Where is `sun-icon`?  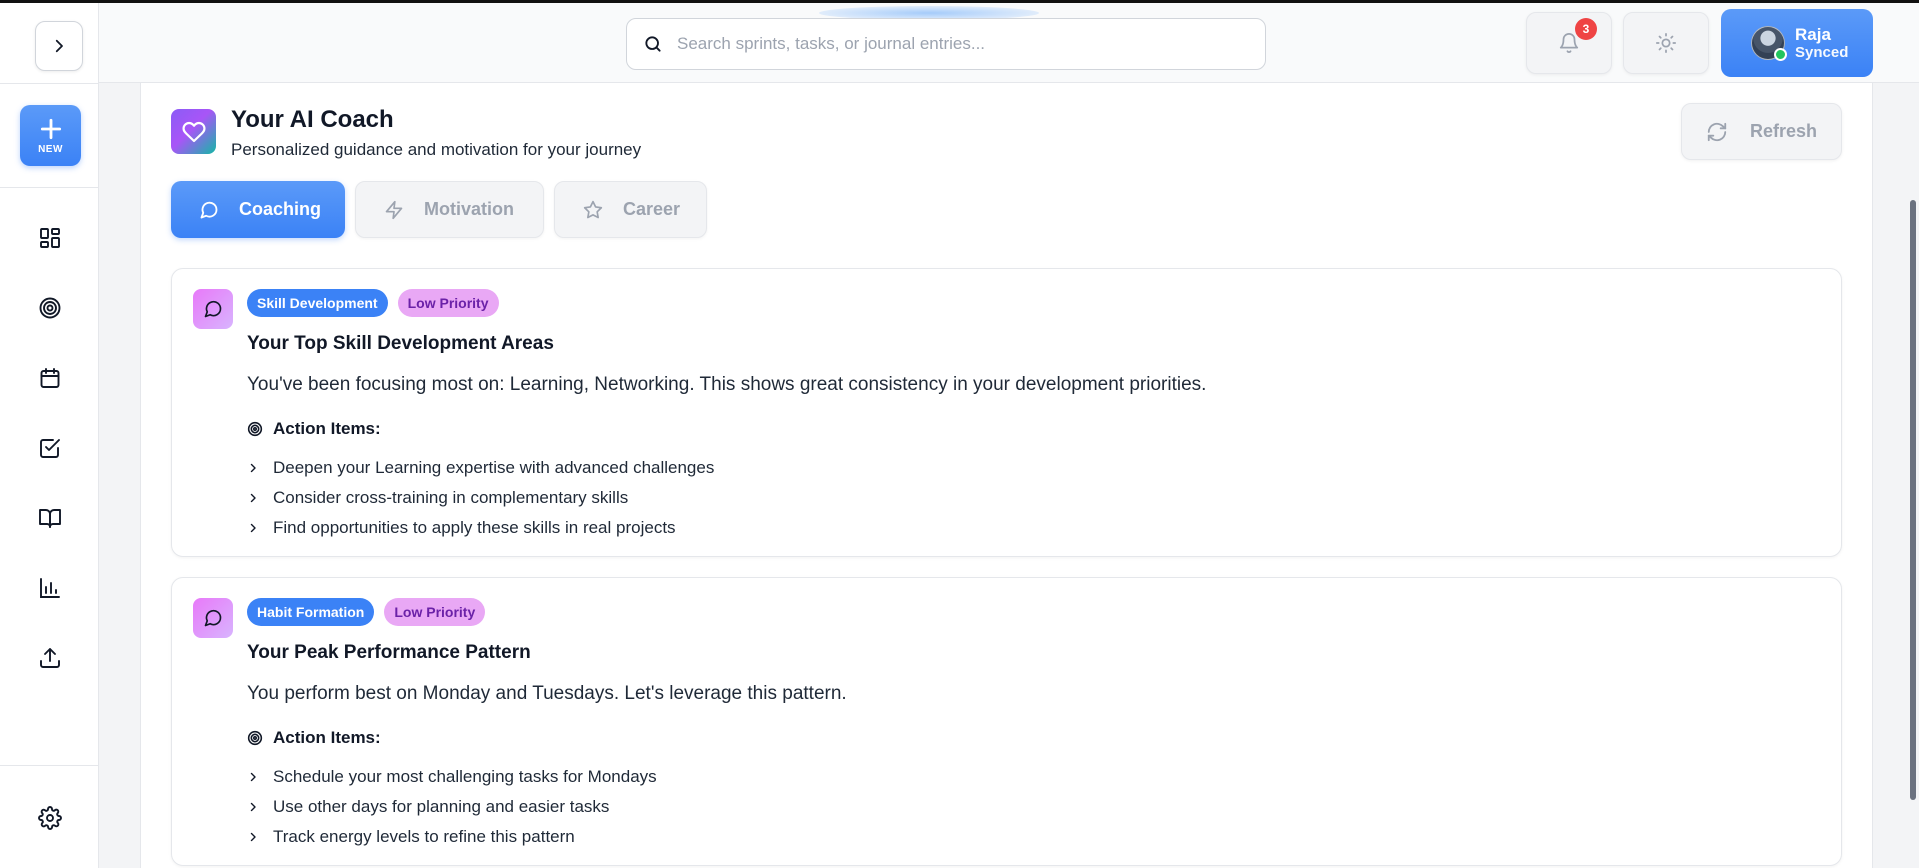
sun-icon is located at coordinates (1666, 43).